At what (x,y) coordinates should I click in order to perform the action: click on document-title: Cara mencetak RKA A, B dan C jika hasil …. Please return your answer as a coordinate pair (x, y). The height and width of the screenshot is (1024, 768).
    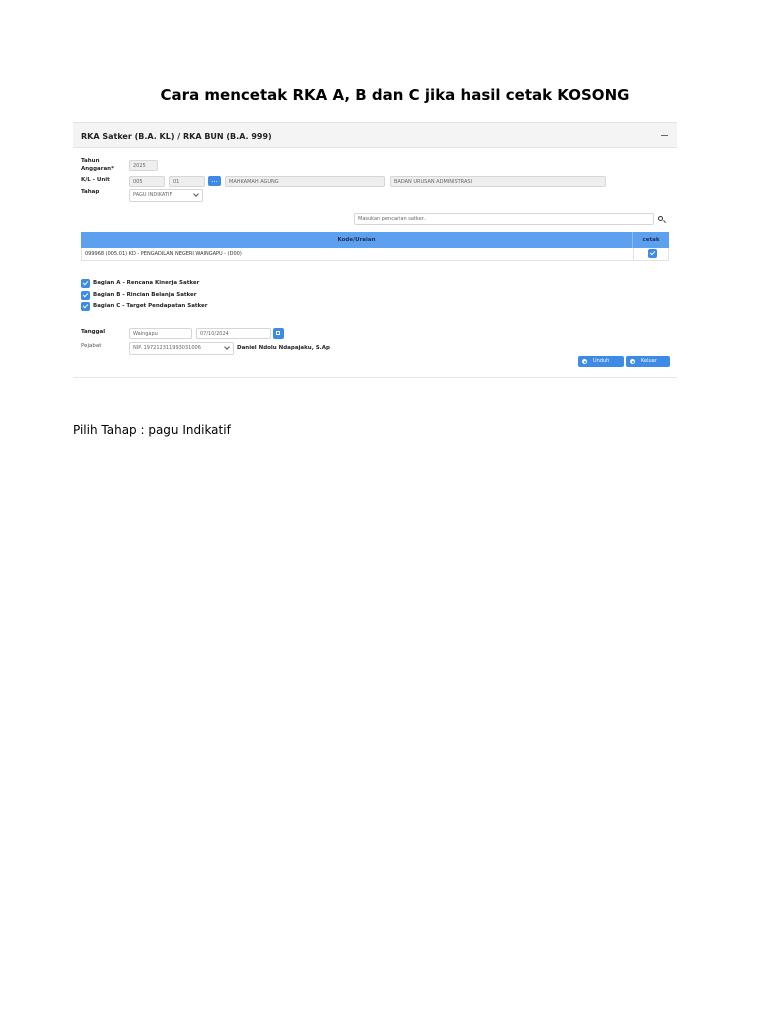
    Looking at the image, I should click on (395, 95).